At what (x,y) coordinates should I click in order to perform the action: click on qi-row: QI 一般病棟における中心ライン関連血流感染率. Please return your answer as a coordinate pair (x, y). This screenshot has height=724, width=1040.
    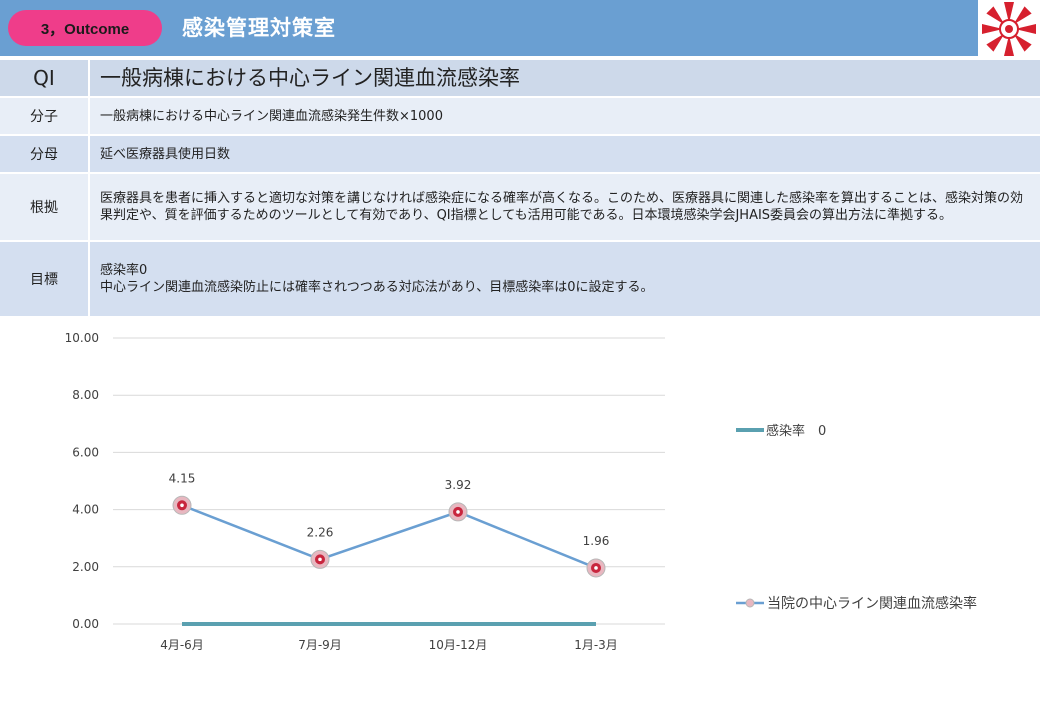
    Looking at the image, I should click on (520, 79).